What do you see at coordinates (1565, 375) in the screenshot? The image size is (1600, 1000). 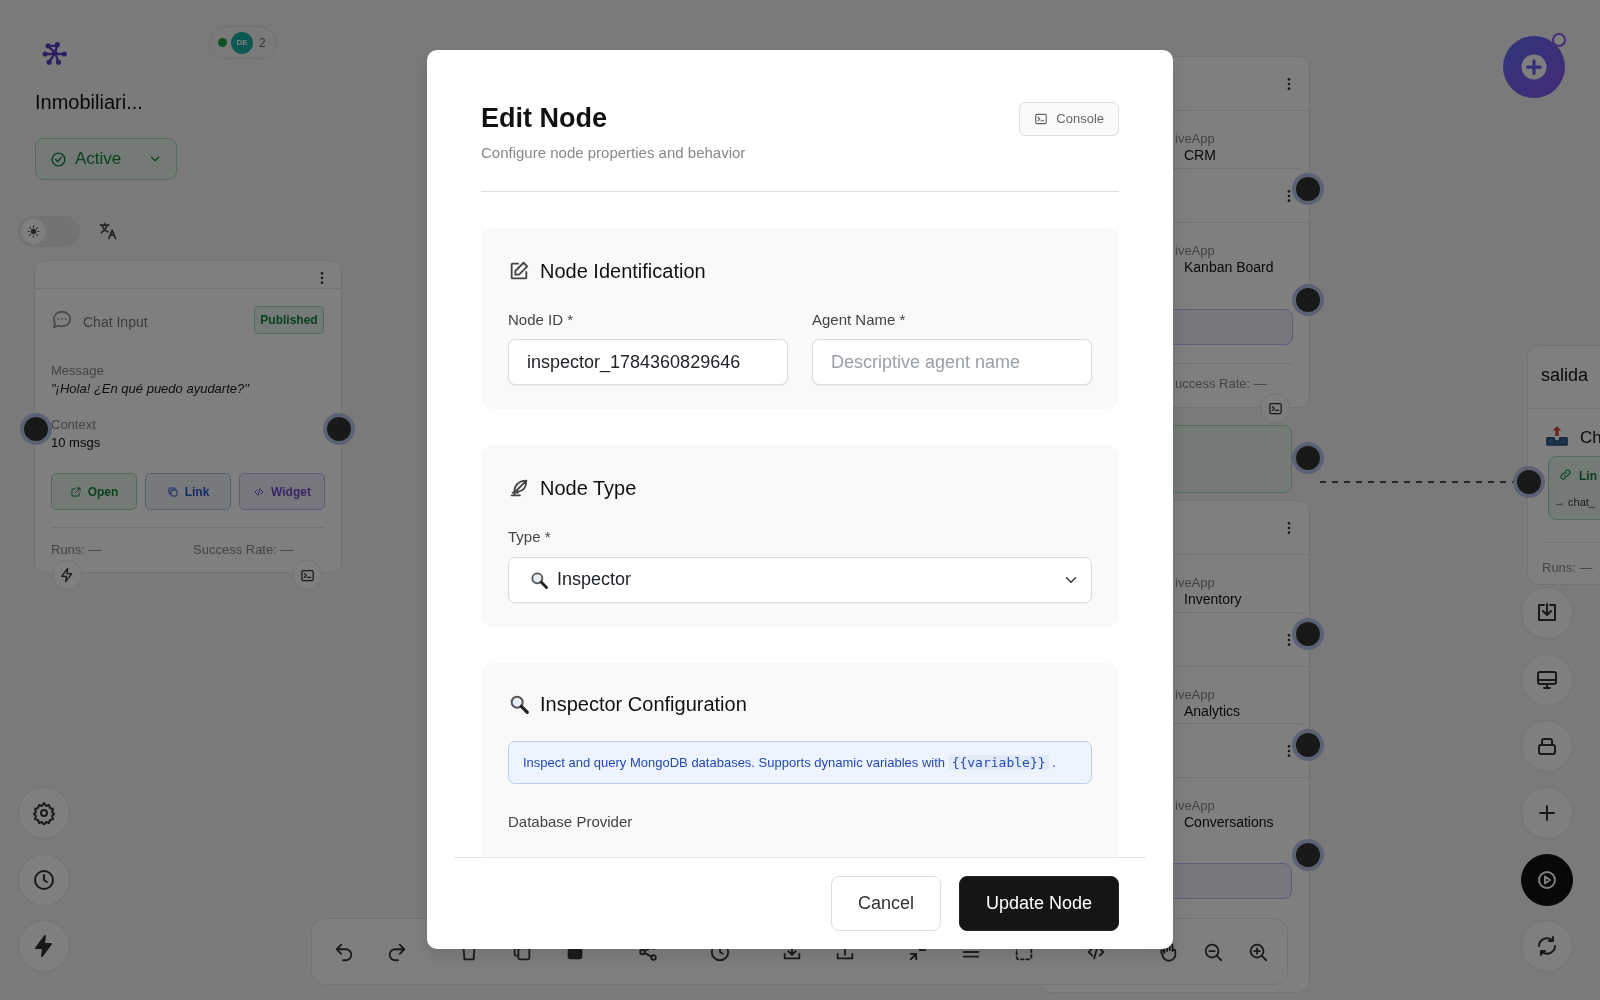 I see `node-title: salida` at bounding box center [1565, 375].